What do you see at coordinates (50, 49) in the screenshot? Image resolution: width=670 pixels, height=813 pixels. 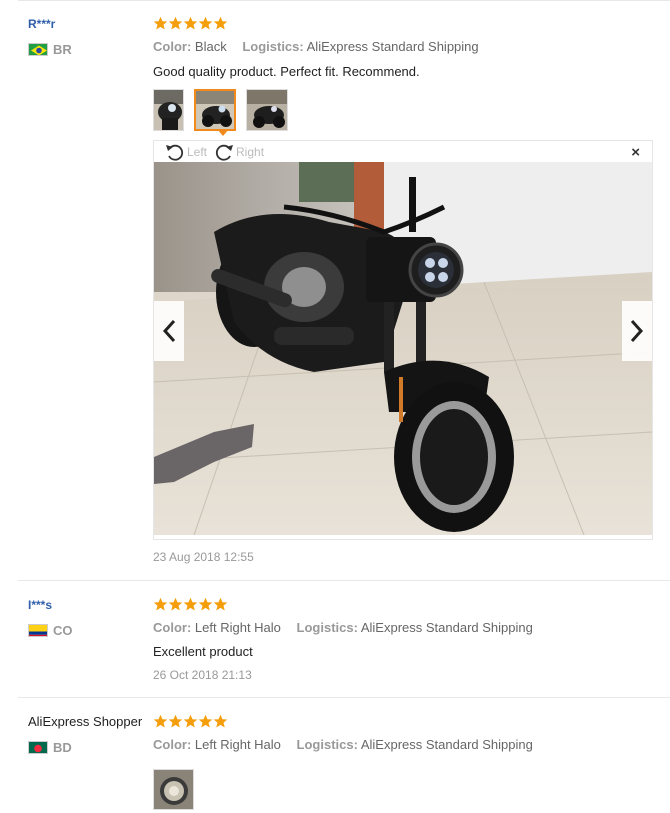 I see `reviewer-country: BR` at bounding box center [50, 49].